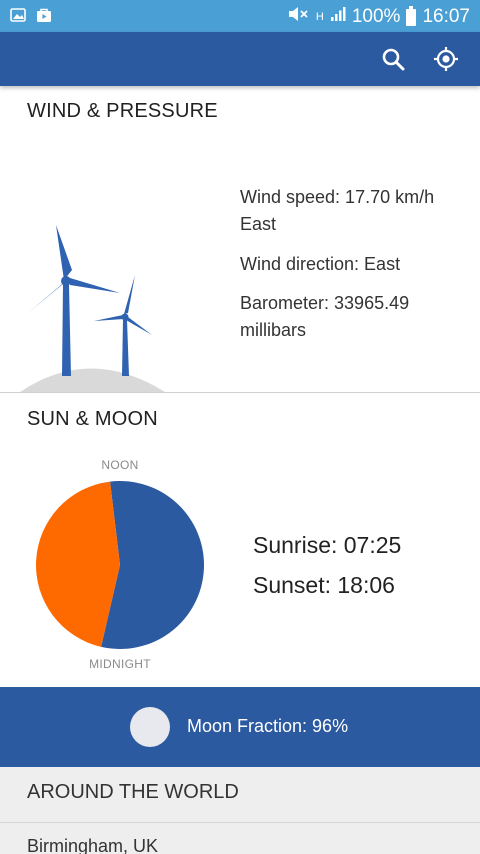 Image resolution: width=480 pixels, height=854 pixels. What do you see at coordinates (240, 16) in the screenshot?
I see `status-bar: H 100% 16:07` at bounding box center [240, 16].